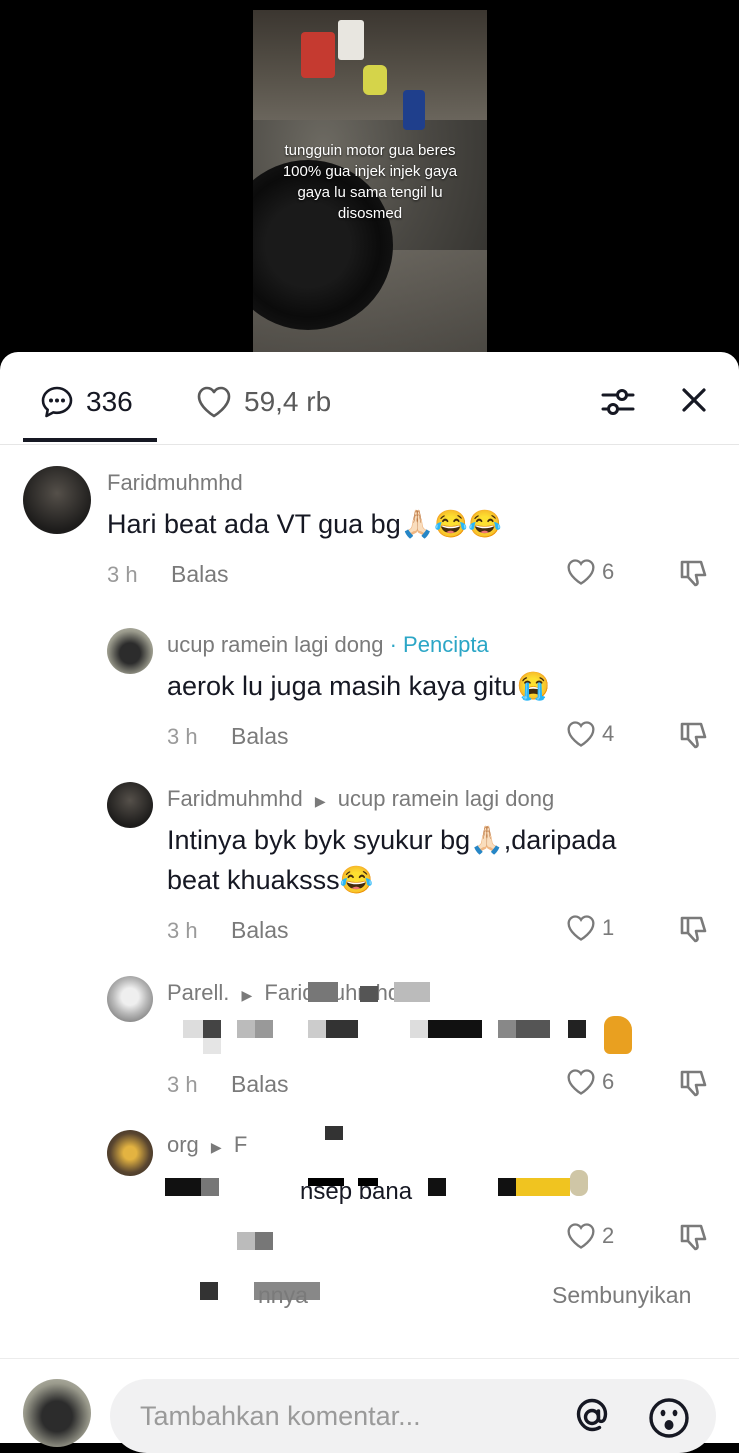 The image size is (739, 1453). I want to click on caption-line: gaya lu sama tengil lu, so click(370, 192).